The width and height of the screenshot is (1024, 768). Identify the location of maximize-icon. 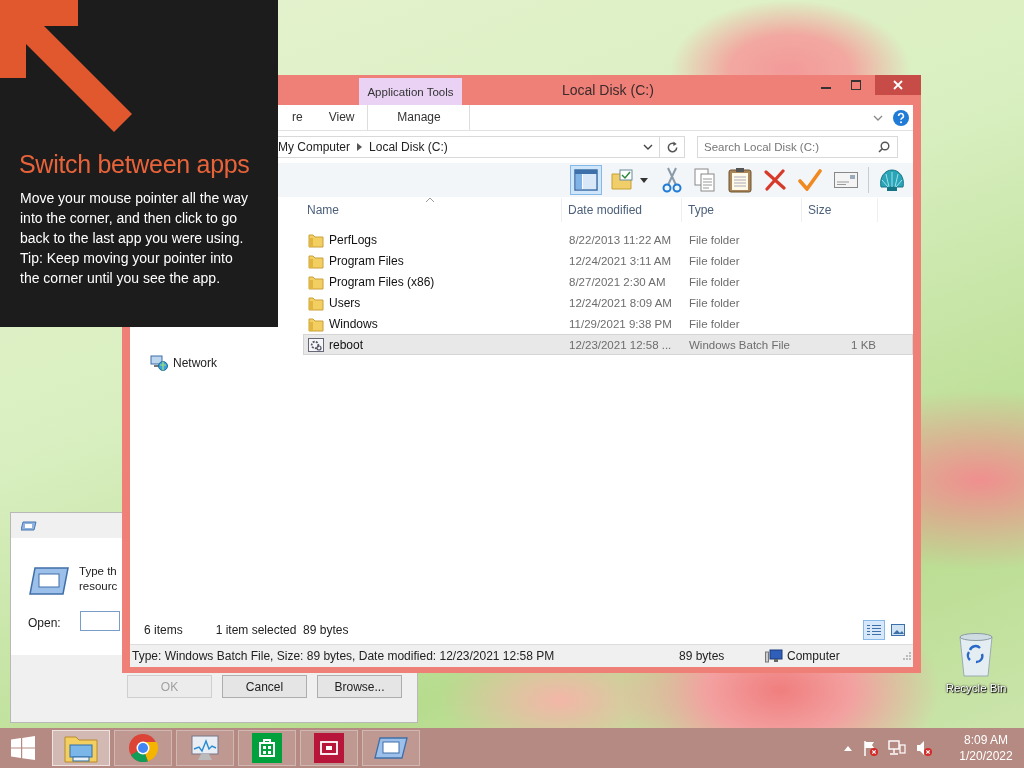
(856, 85).